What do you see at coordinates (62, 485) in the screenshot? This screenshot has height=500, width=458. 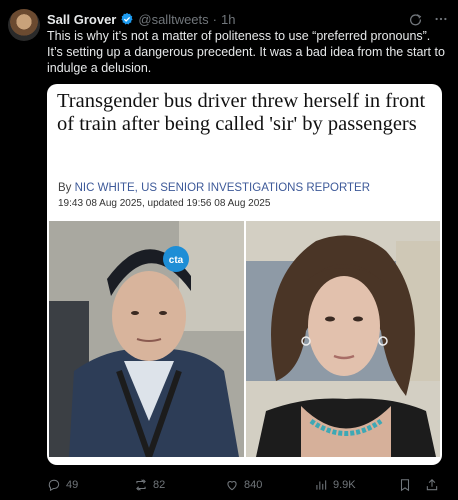 I see `reply-button: 49` at bounding box center [62, 485].